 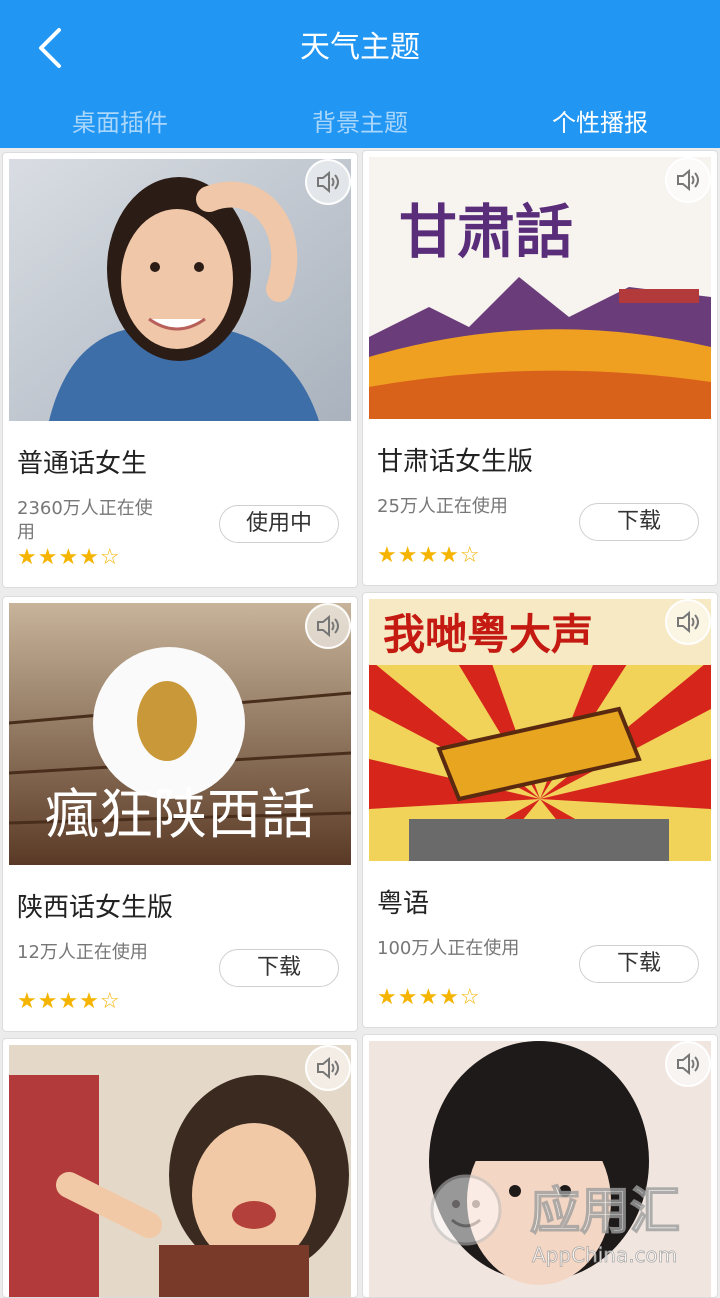 I want to click on tab-bar: 桌面插件 背景主题 个性播报, so click(x=360, y=123).